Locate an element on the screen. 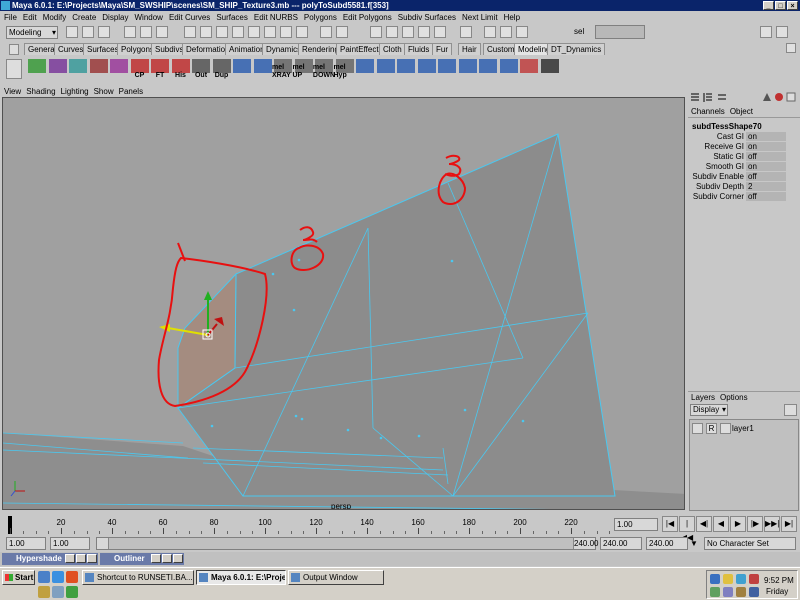 The width and height of the screenshot is (800, 600). attribute-editor-toggle-icon is located at coordinates (766, 32).